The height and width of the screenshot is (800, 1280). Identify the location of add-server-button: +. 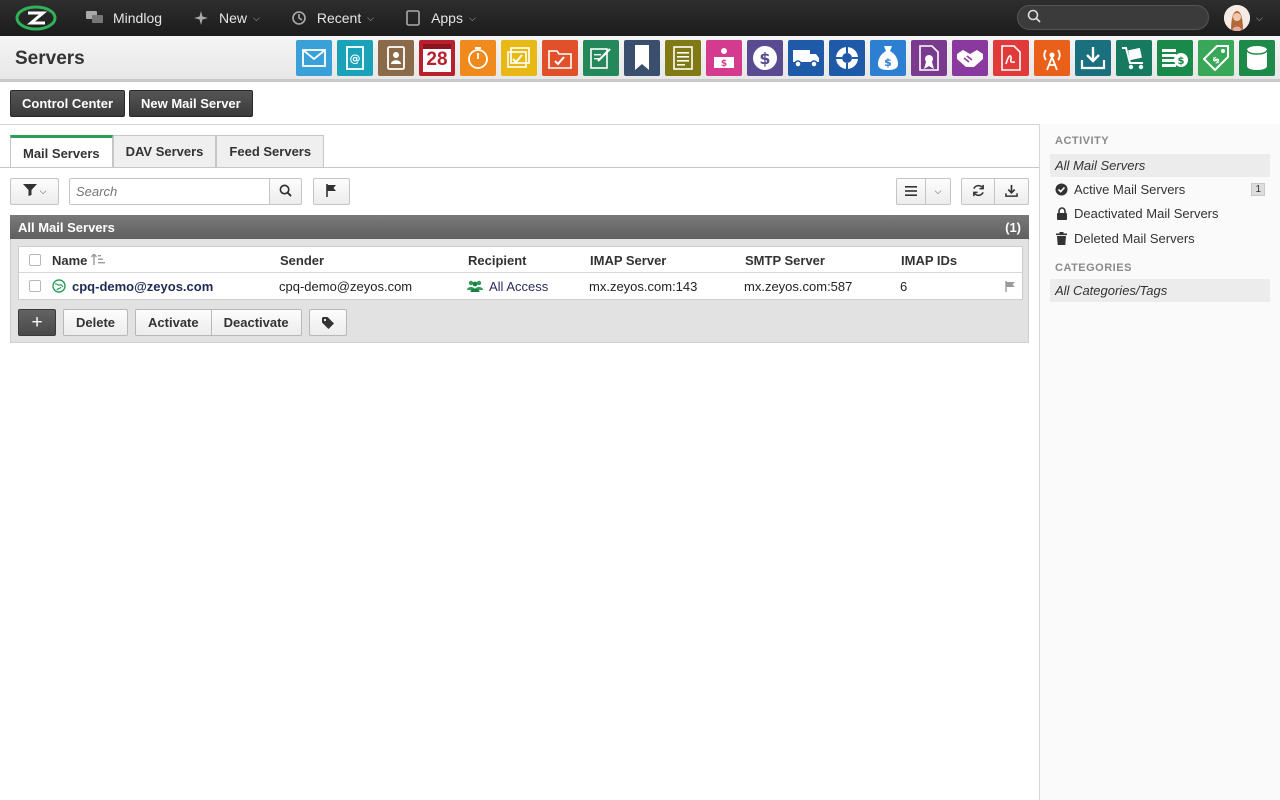
(37, 322).